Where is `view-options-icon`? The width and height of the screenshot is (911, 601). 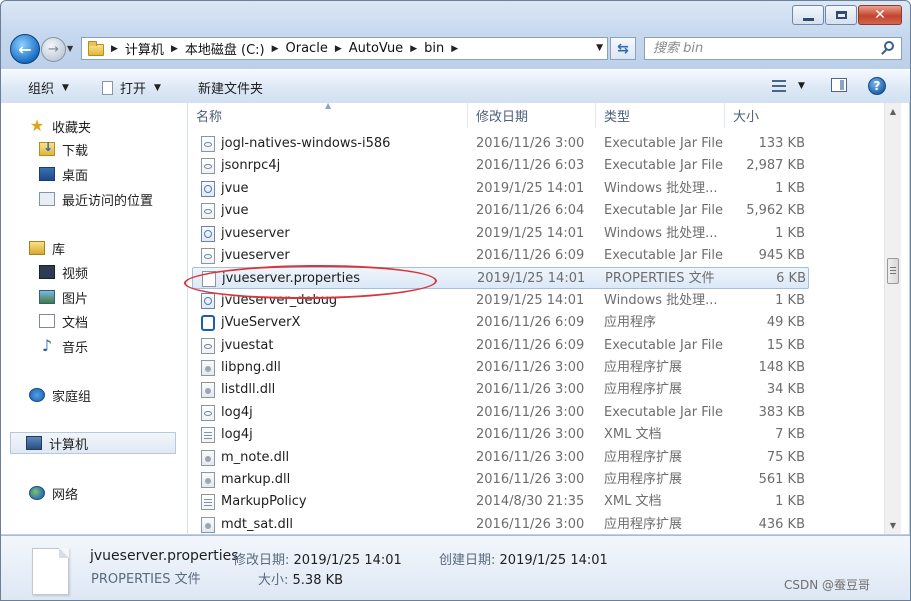
view-options-icon is located at coordinates (779, 86).